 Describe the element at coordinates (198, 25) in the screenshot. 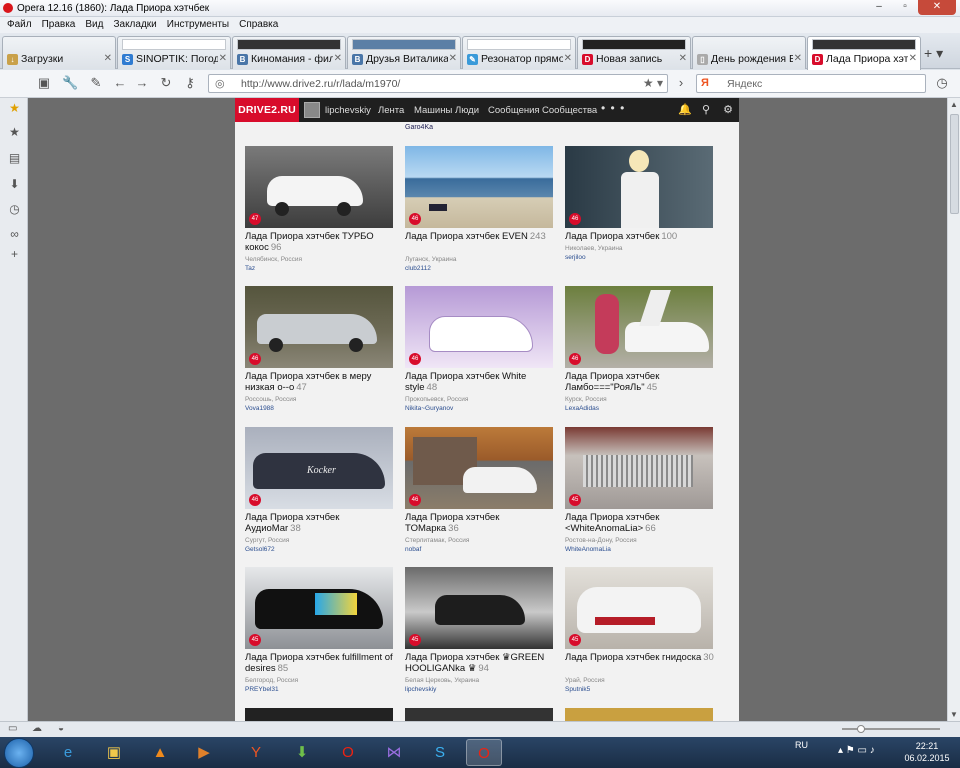

I see `menu-item-tools: Инструменты` at that location.